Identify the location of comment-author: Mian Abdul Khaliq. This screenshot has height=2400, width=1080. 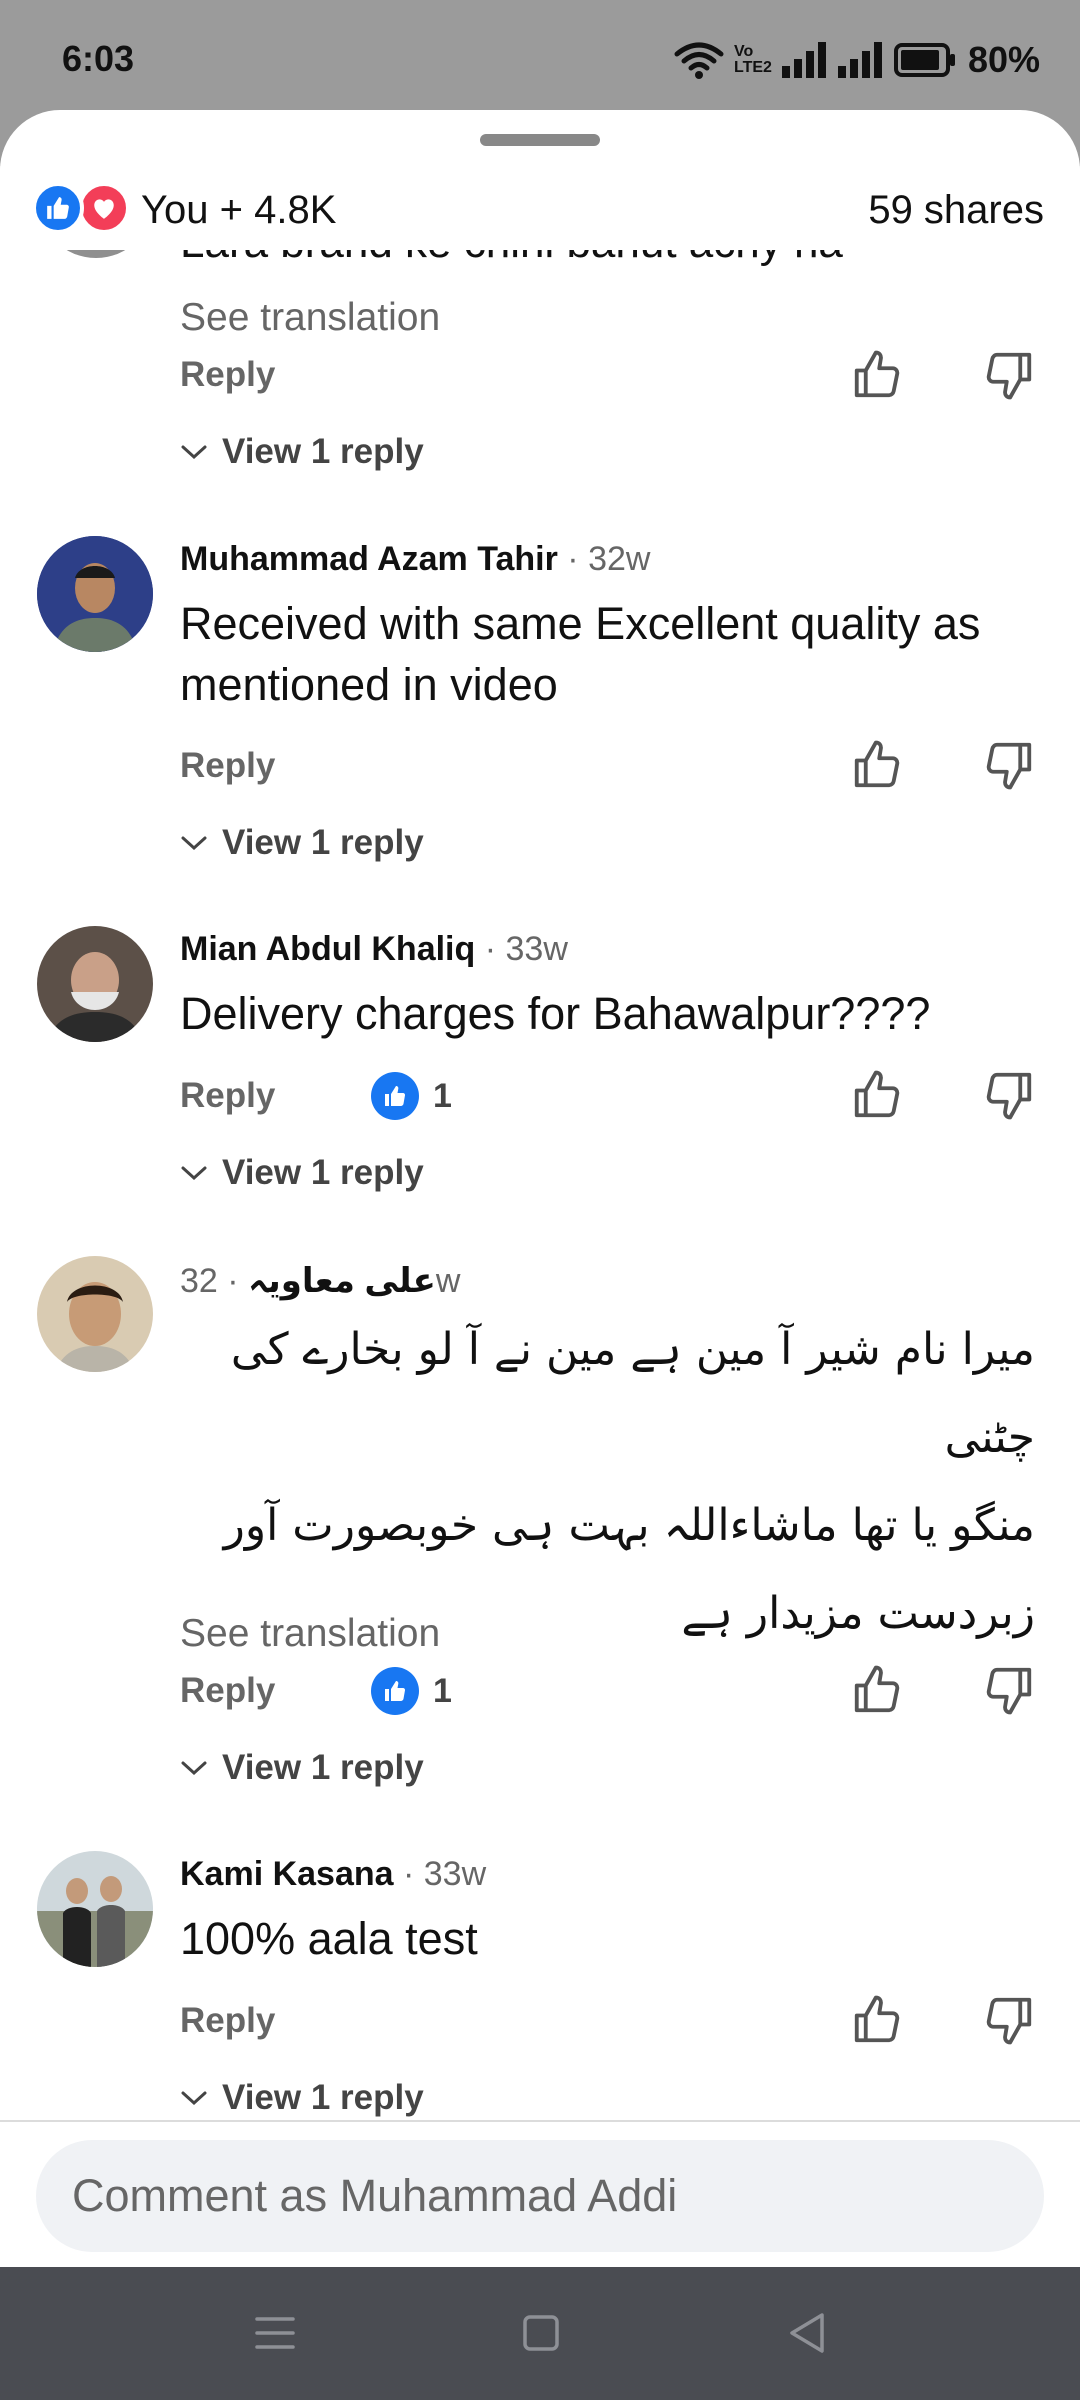
(327, 949).